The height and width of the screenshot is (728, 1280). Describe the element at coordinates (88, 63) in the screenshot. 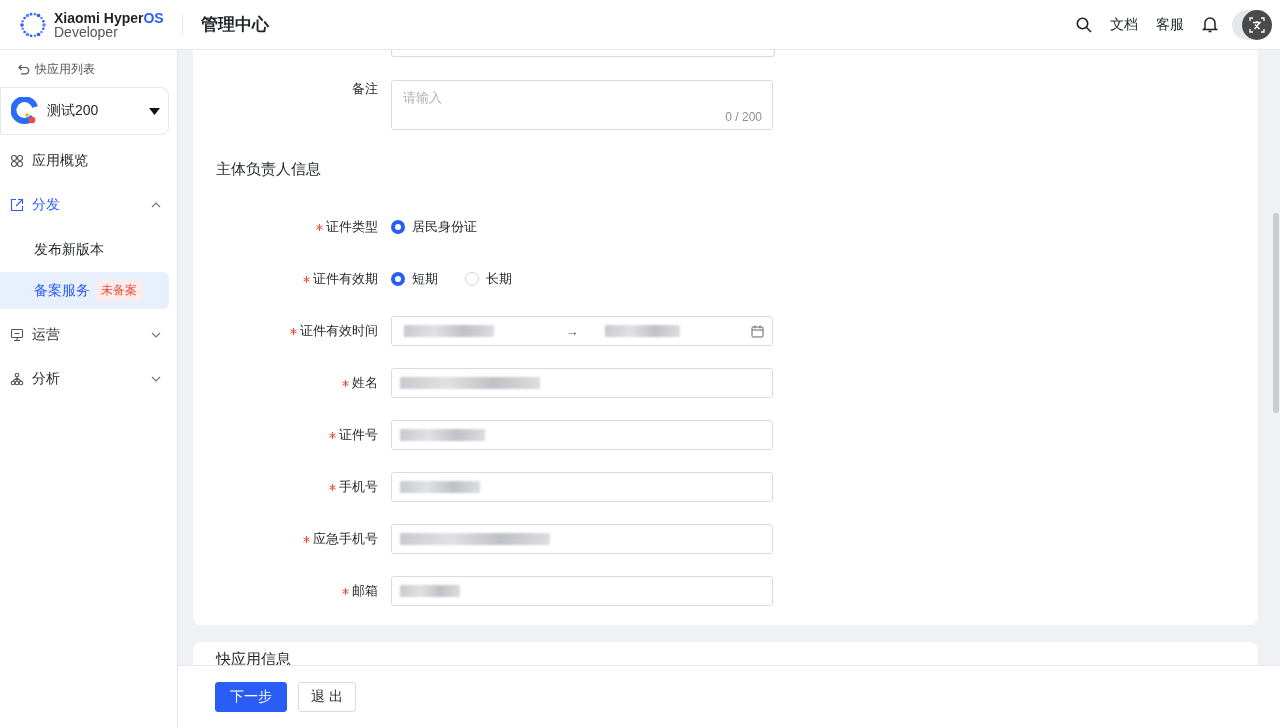

I see `back-link: 快应用列表` at that location.